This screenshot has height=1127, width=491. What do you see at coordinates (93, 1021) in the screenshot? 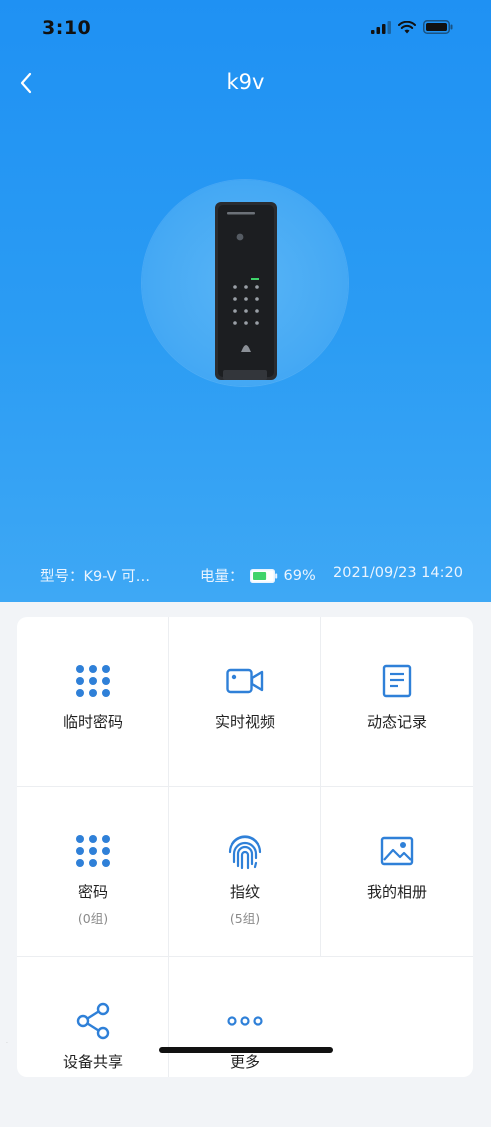
I see `share-icon` at bounding box center [93, 1021].